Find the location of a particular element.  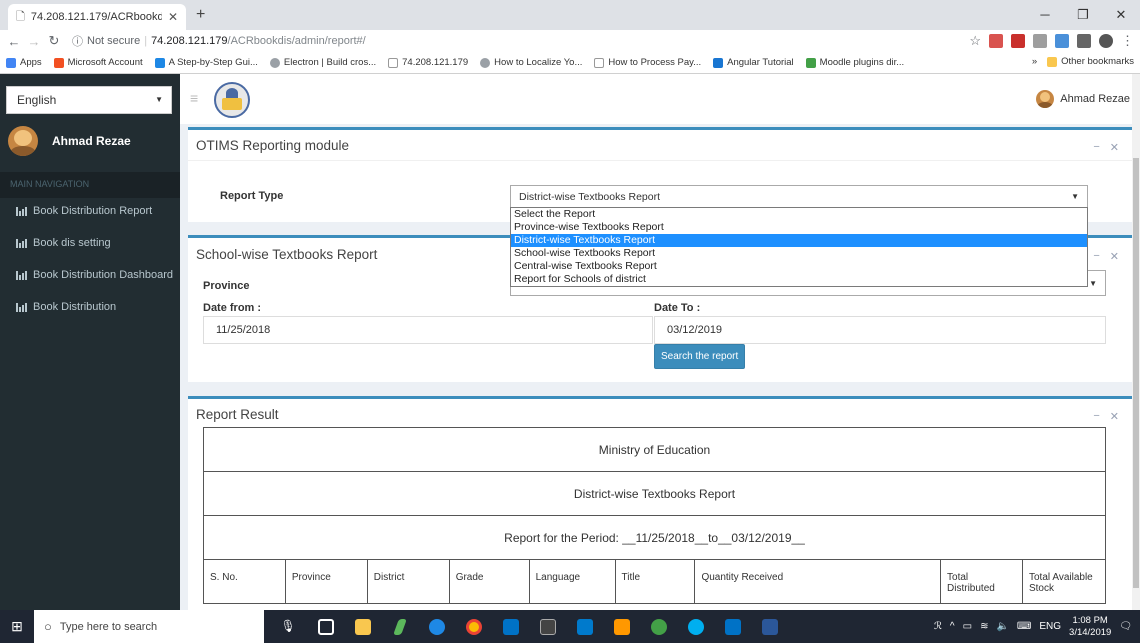

language-indicator: ENG is located at coordinates (1050, 626).